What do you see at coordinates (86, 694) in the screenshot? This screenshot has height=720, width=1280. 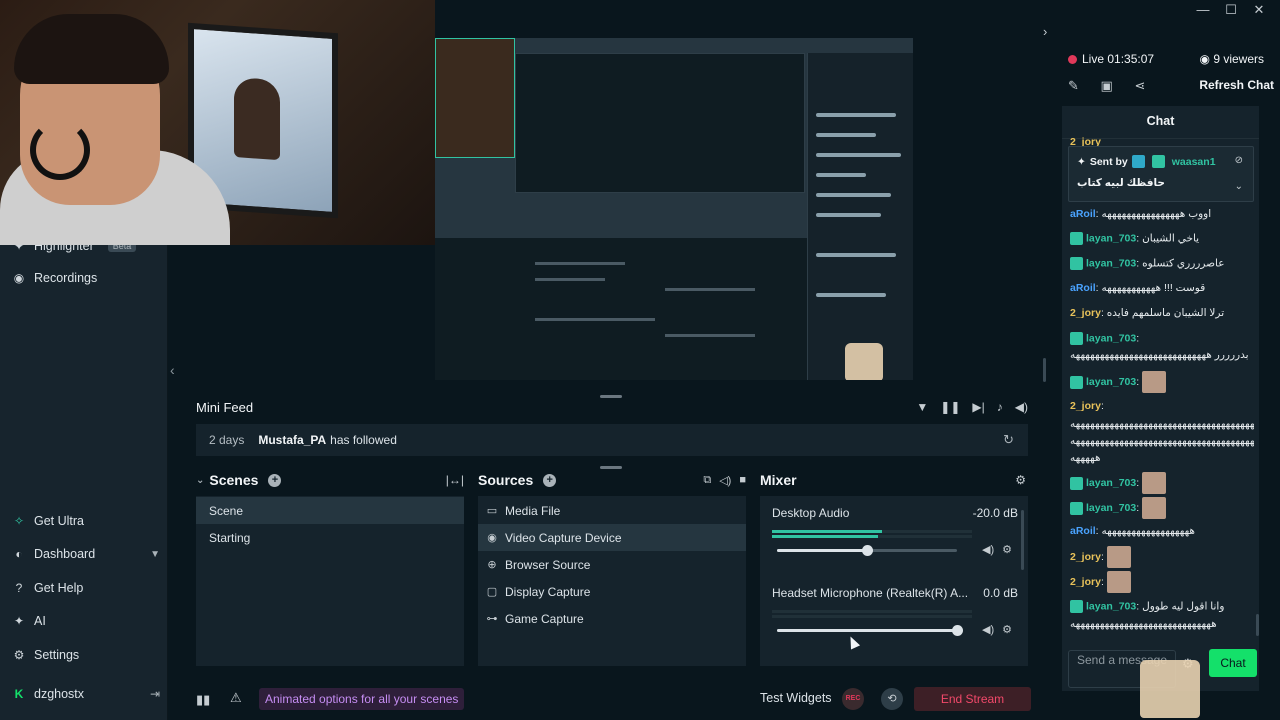 I see `nav-user: K dzghostx ⇥` at bounding box center [86, 694].